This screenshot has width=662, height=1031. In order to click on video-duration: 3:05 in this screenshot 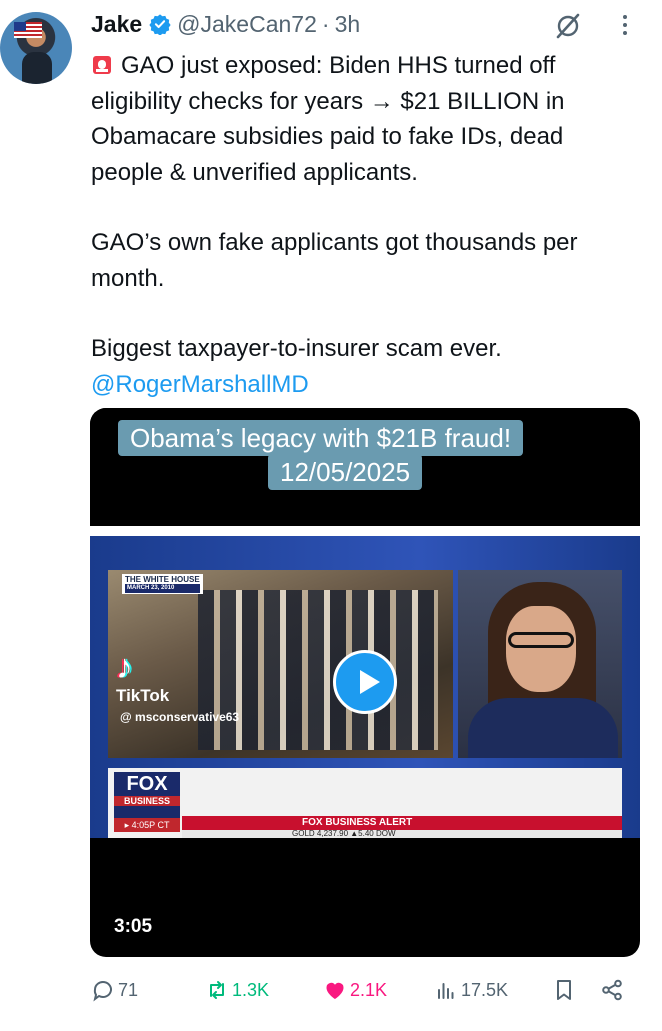, I will do `click(133, 926)`.